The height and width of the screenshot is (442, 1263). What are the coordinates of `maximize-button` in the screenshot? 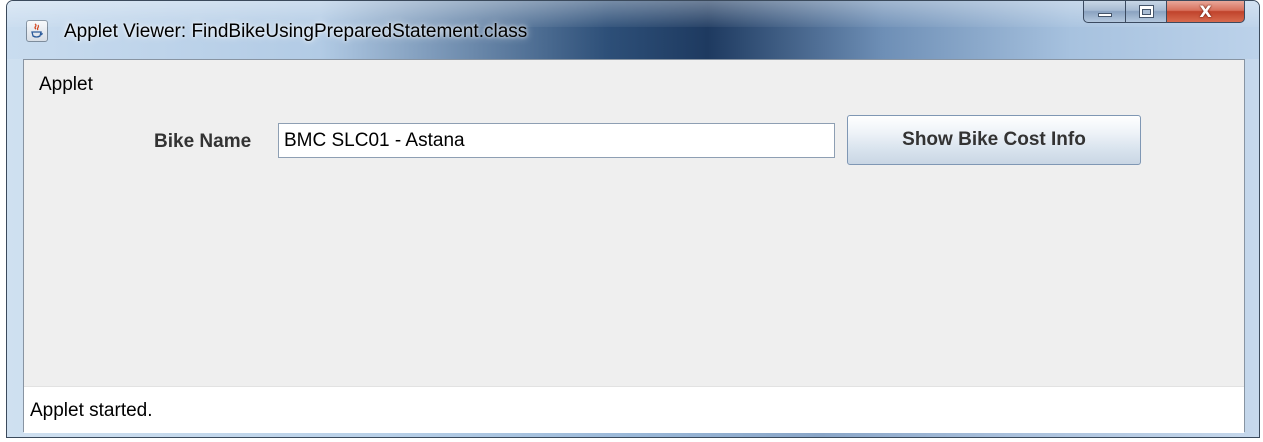 It's located at (1146, 12).